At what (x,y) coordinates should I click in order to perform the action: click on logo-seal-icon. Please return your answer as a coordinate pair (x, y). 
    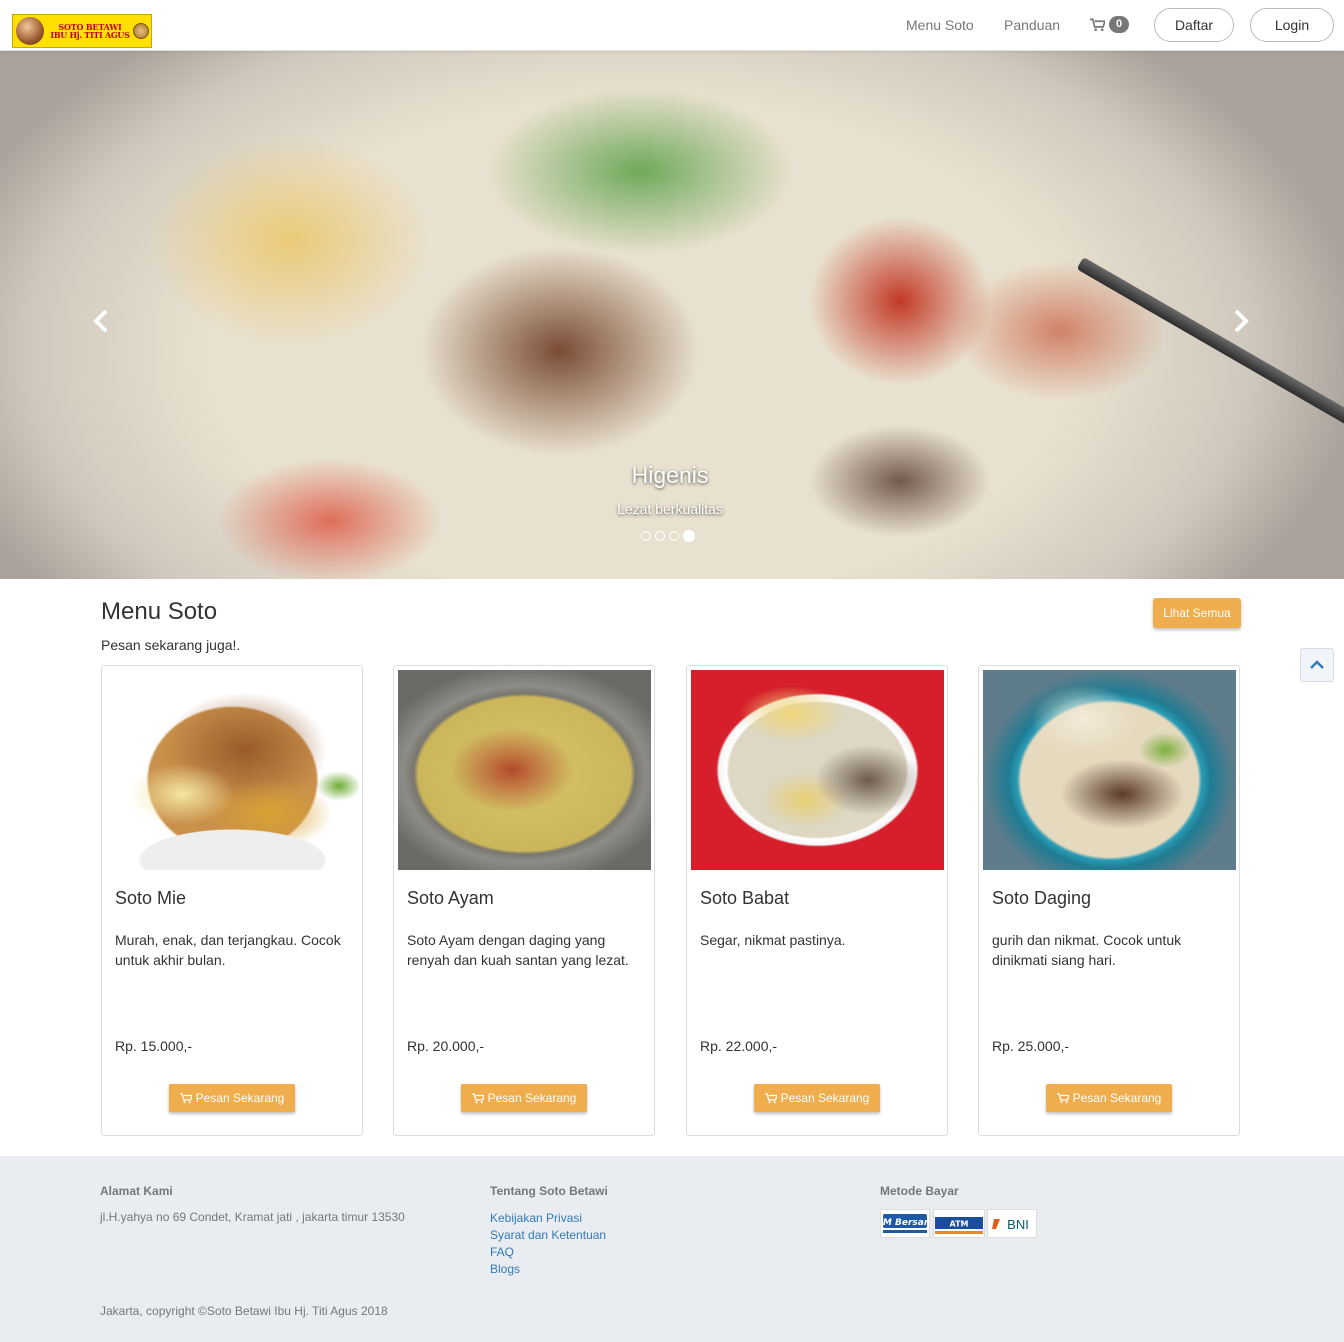
    Looking at the image, I should click on (141, 31).